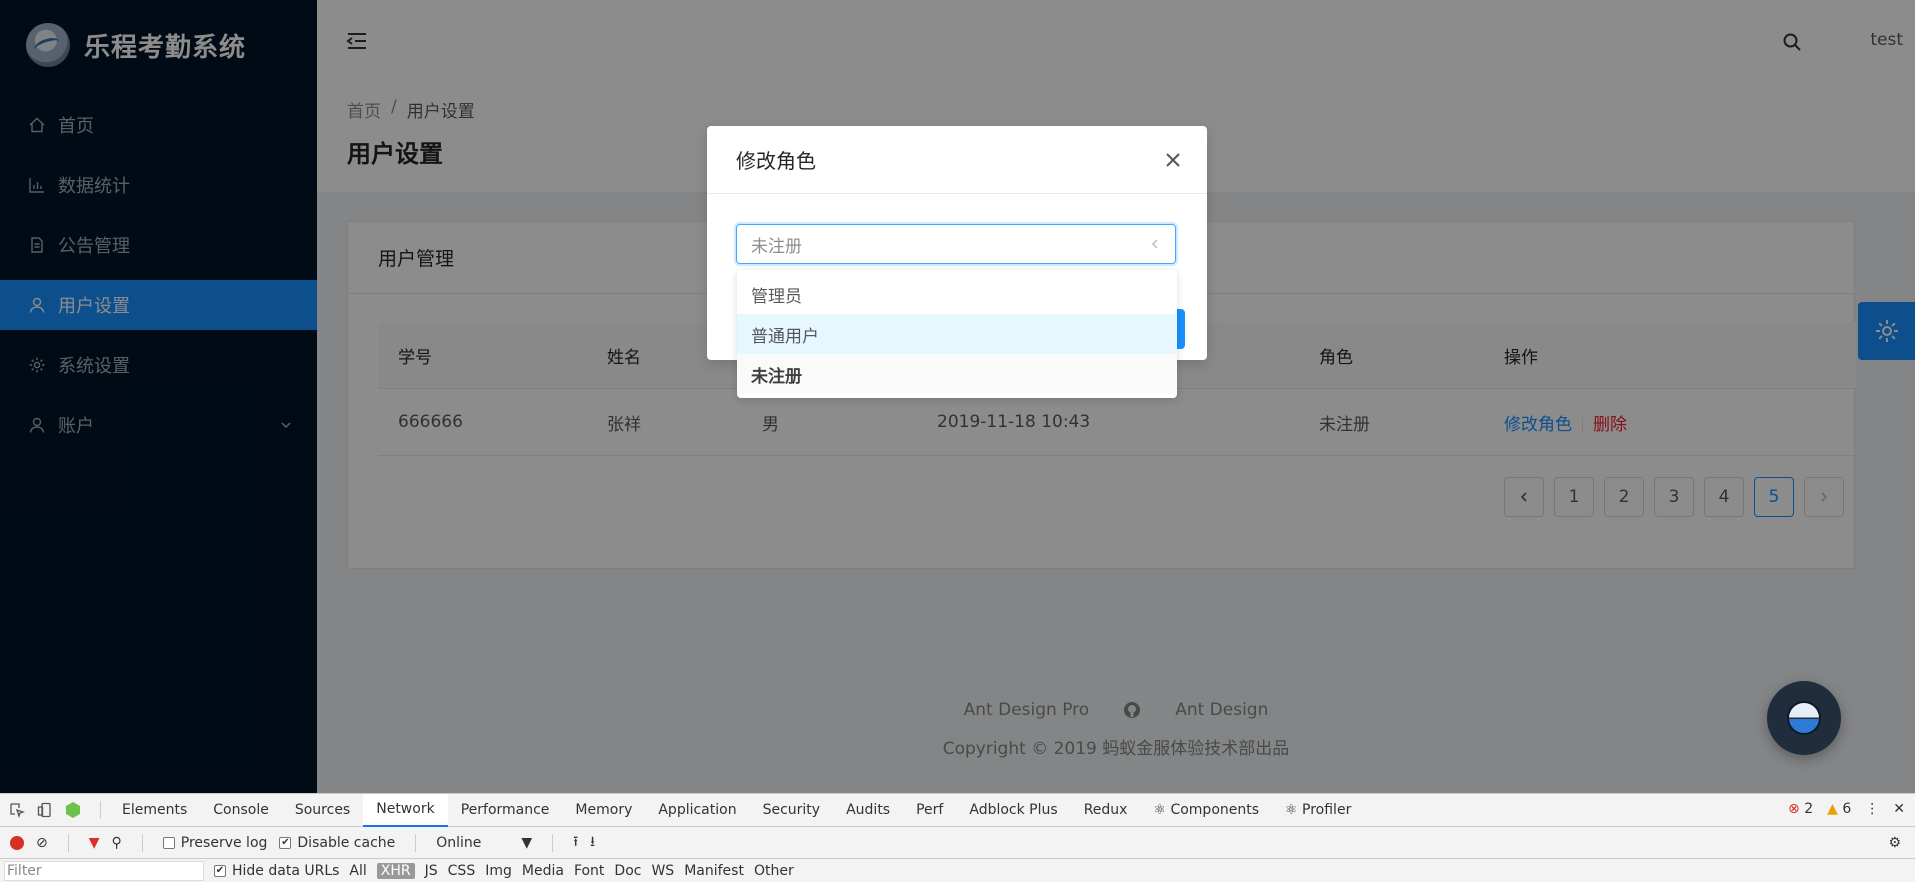 This screenshot has width=1915, height=882. I want to click on filter-js: JS, so click(431, 871).